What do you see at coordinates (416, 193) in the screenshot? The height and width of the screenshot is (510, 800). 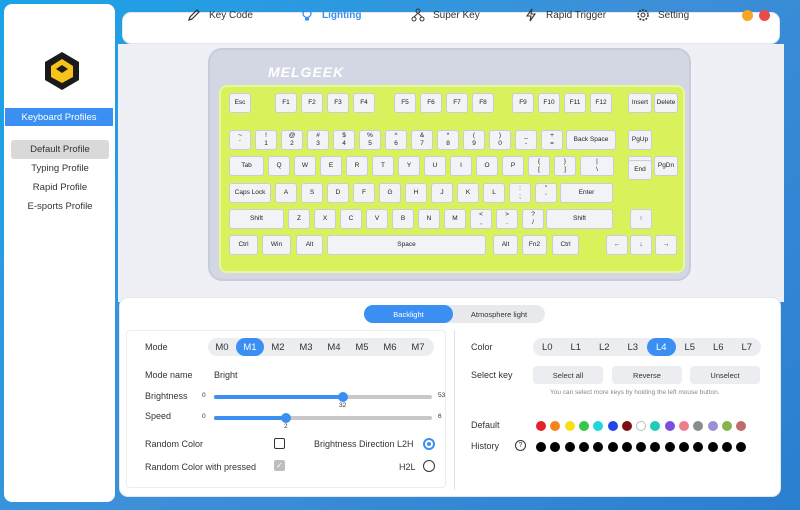 I see `key-h: H` at bounding box center [416, 193].